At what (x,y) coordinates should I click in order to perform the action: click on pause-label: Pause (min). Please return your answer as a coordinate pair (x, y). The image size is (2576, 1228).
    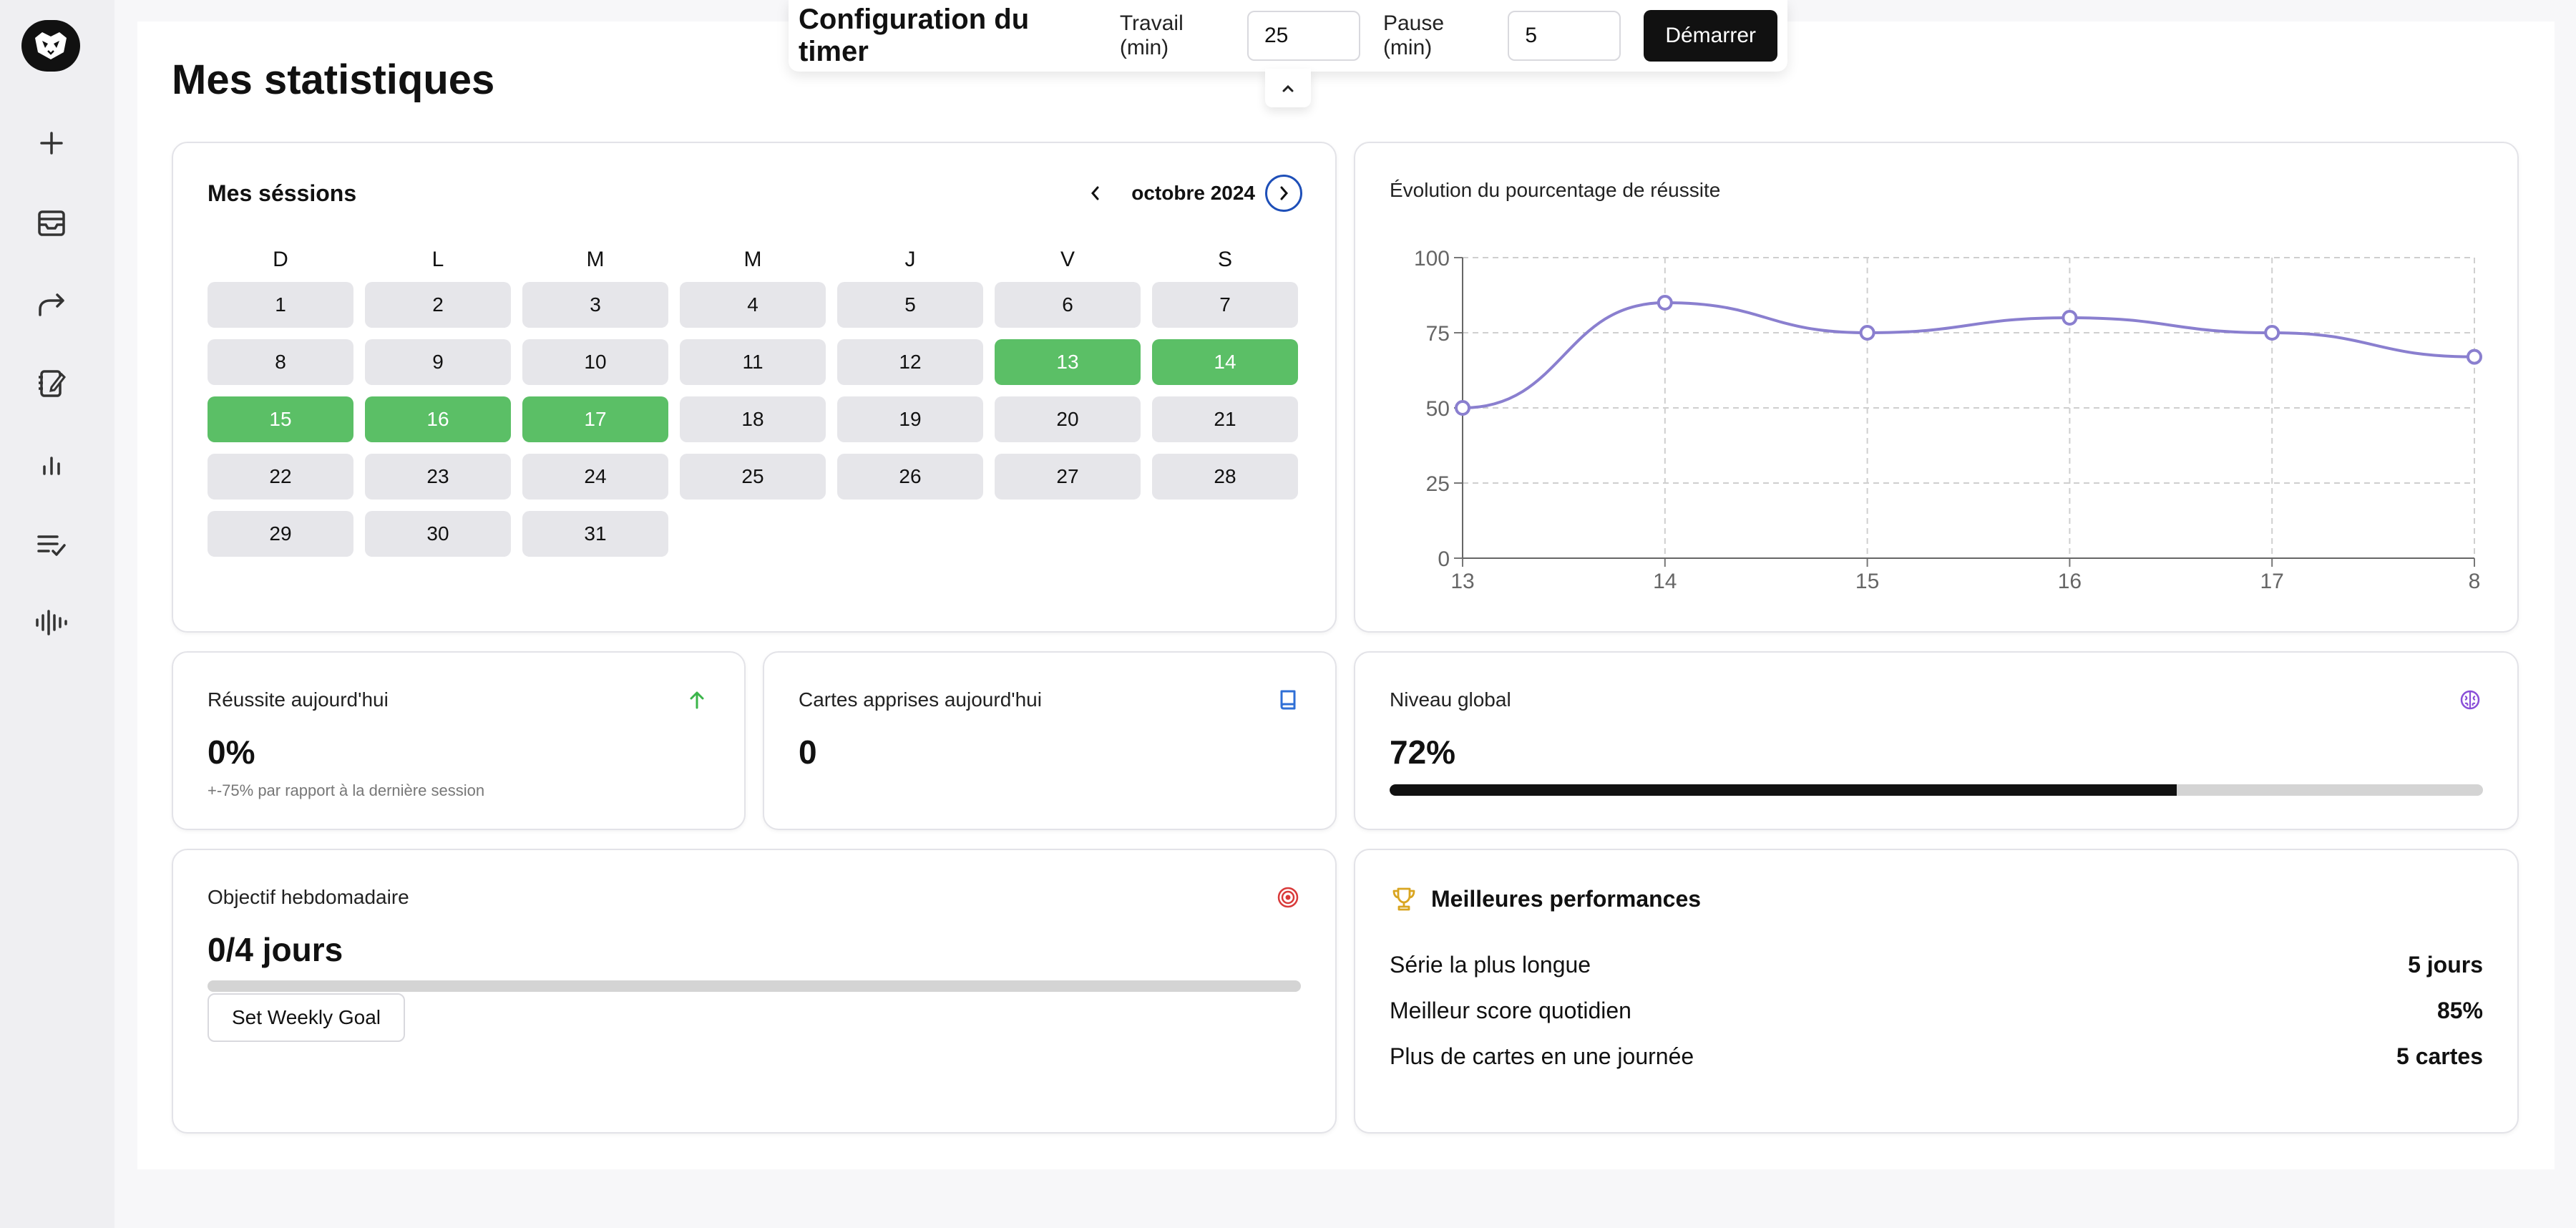
    Looking at the image, I should click on (1413, 35).